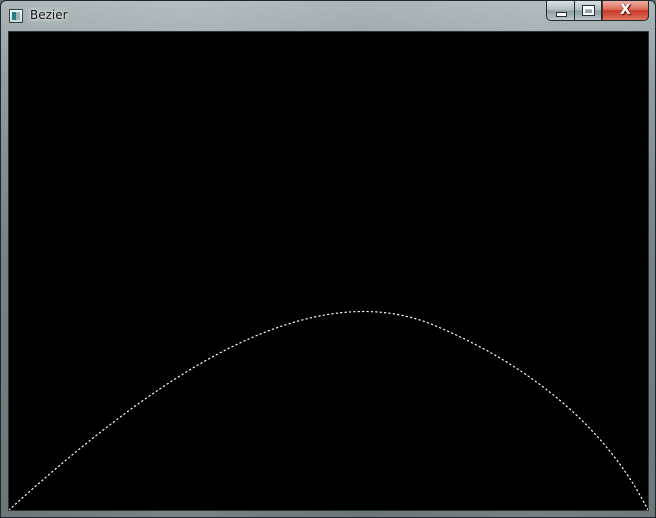 This screenshot has height=518, width=656. I want to click on minimize-button, so click(560, 11).